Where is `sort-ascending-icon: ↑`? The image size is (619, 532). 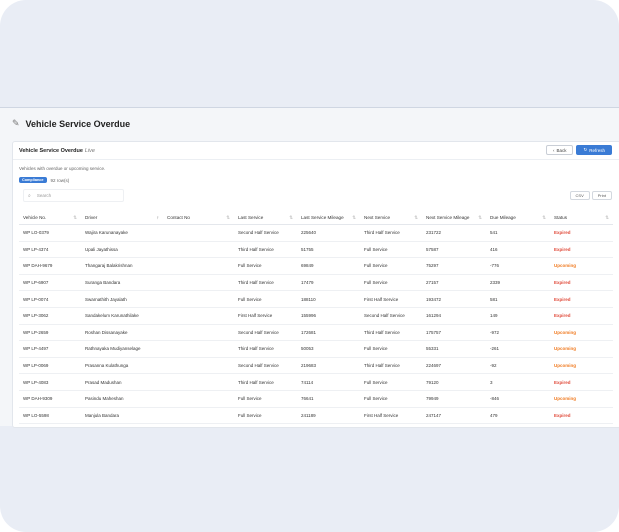
sort-ascending-icon: ↑ is located at coordinates (157, 217).